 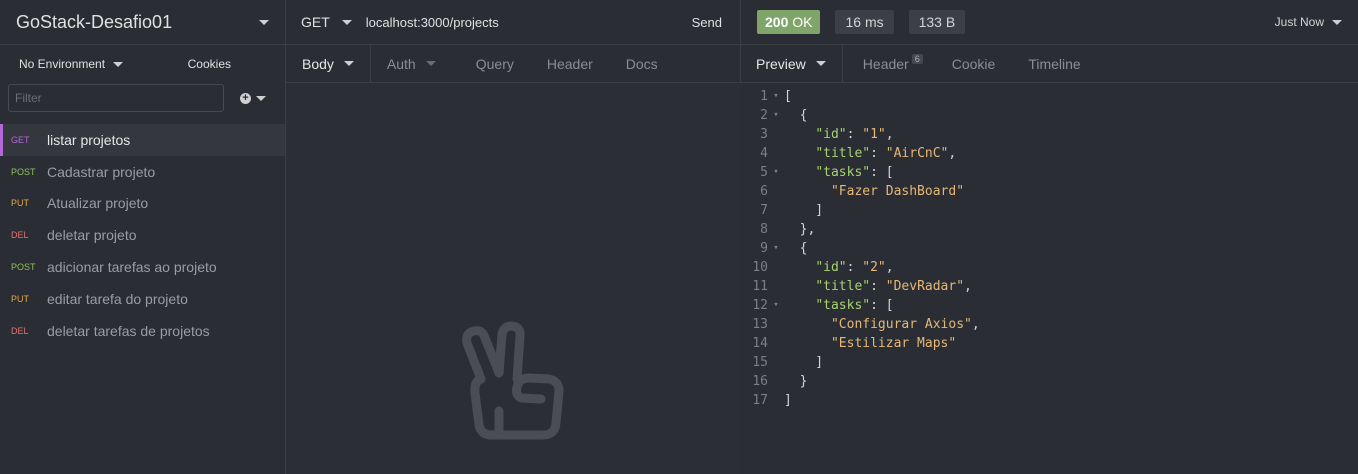 I want to click on line-number: 10, so click(x=760, y=267).